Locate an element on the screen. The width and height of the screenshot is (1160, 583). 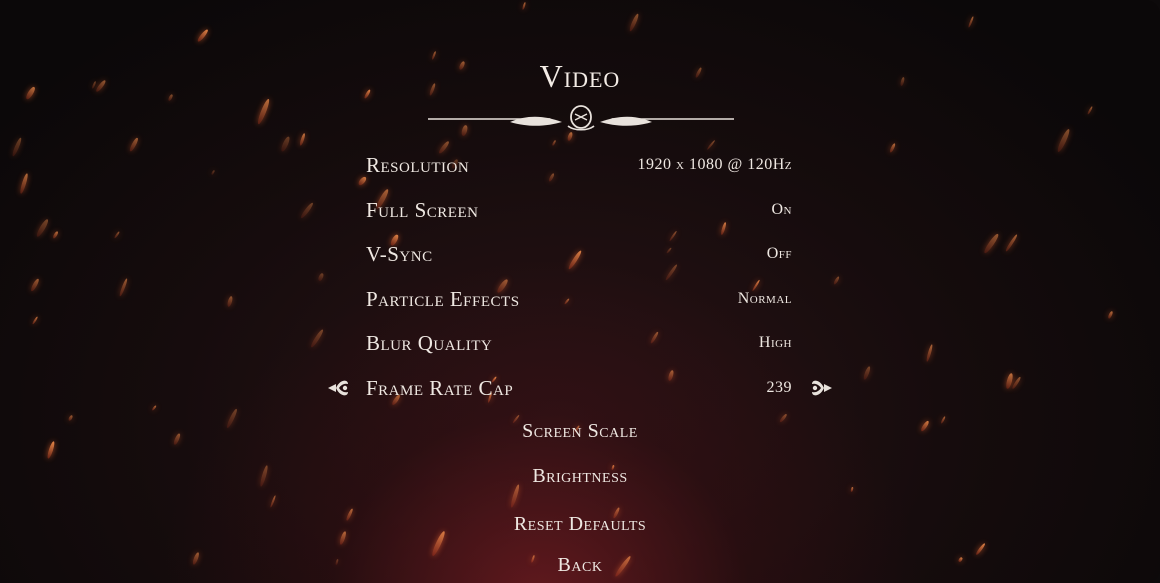
brightness-label: Brightness is located at coordinates (580, 476).